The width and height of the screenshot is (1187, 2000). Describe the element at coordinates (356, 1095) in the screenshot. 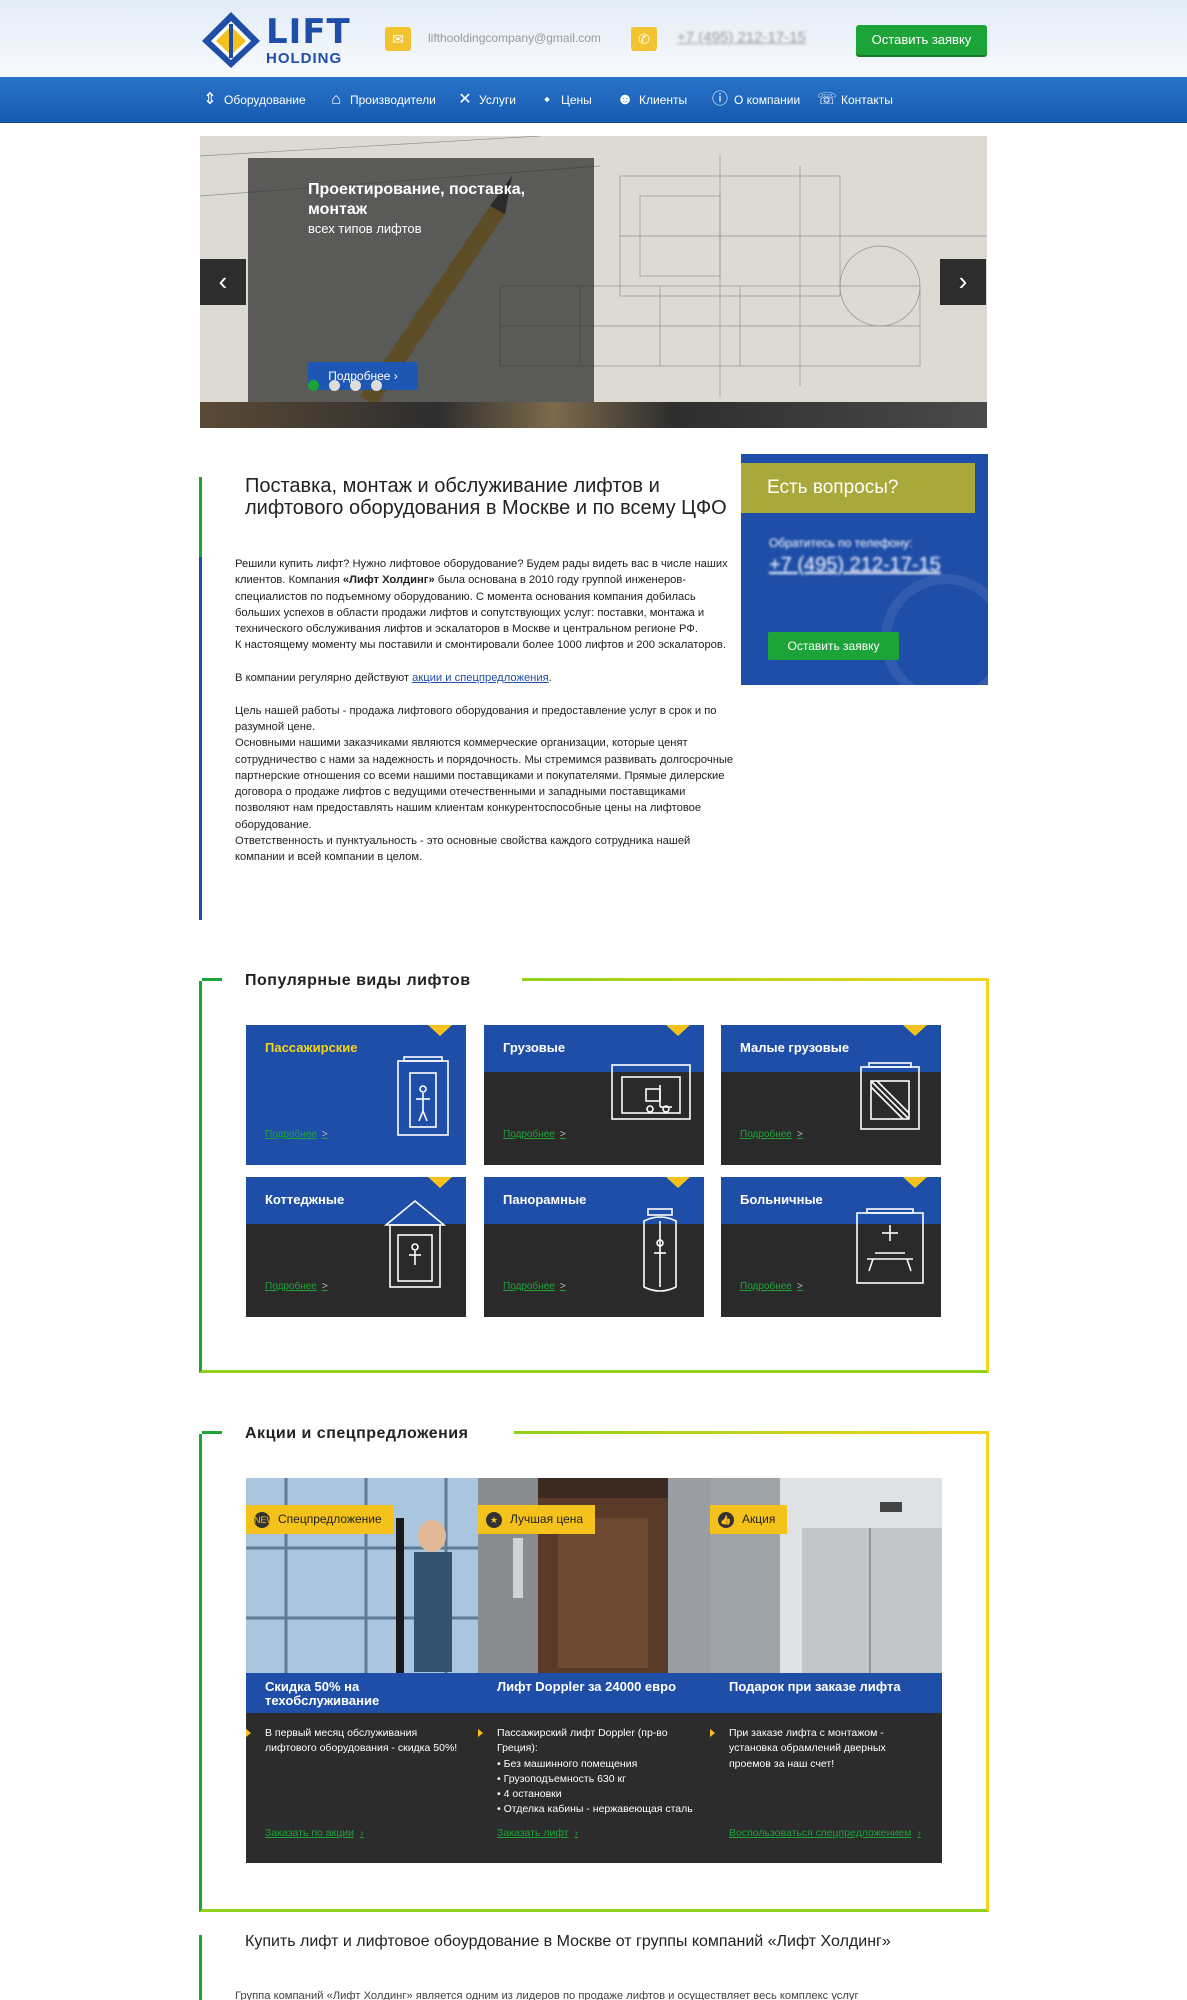

I see `lift-tile: Пассажирские Подробнее >` at that location.